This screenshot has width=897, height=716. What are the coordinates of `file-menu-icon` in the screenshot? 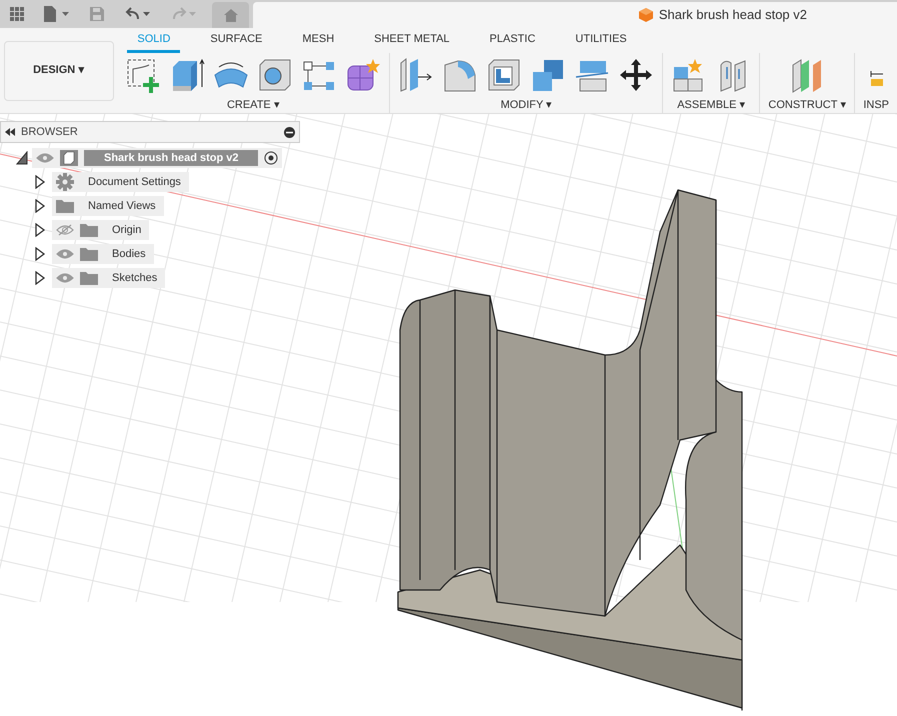 It's located at (57, 14).